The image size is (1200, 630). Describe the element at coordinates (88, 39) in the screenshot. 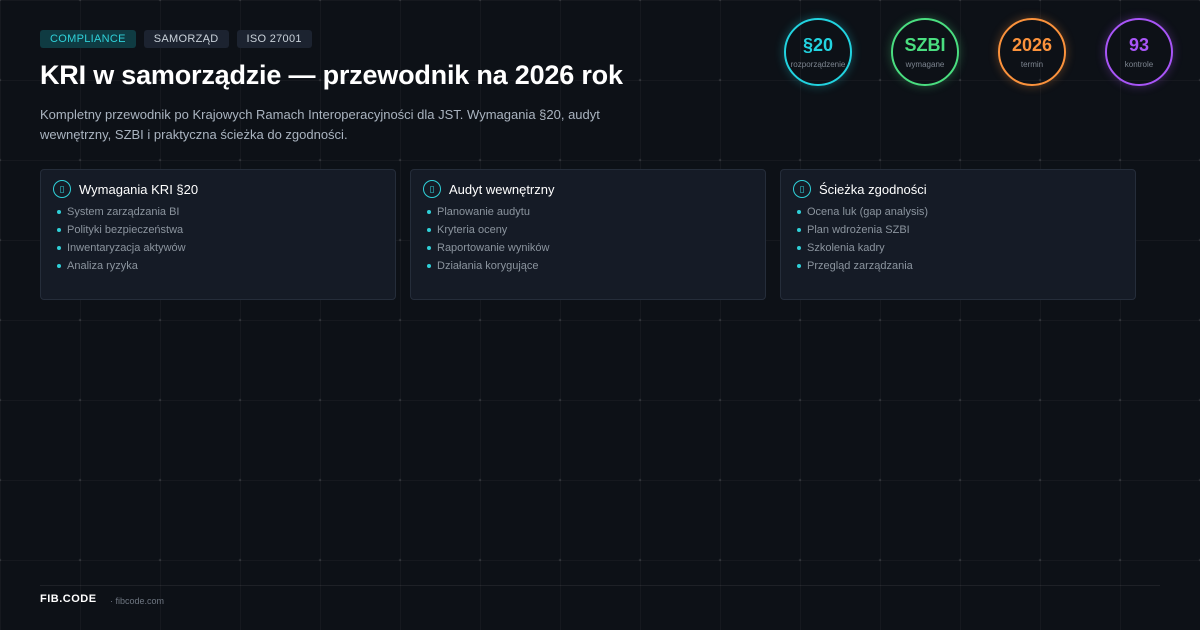

I see `tag-compliance: COMPLIANCE` at that location.